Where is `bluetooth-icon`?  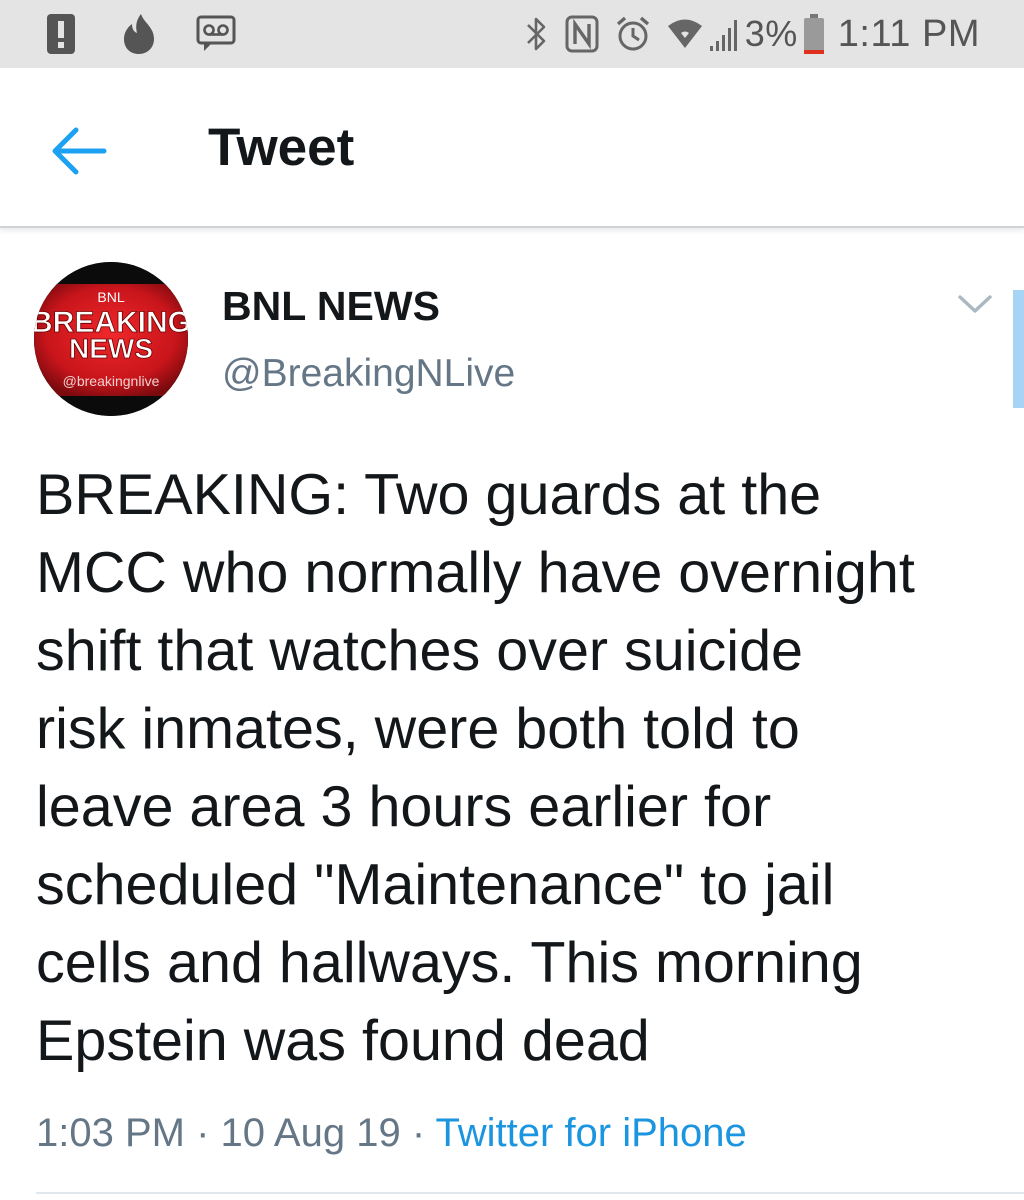 bluetooth-icon is located at coordinates (536, 34).